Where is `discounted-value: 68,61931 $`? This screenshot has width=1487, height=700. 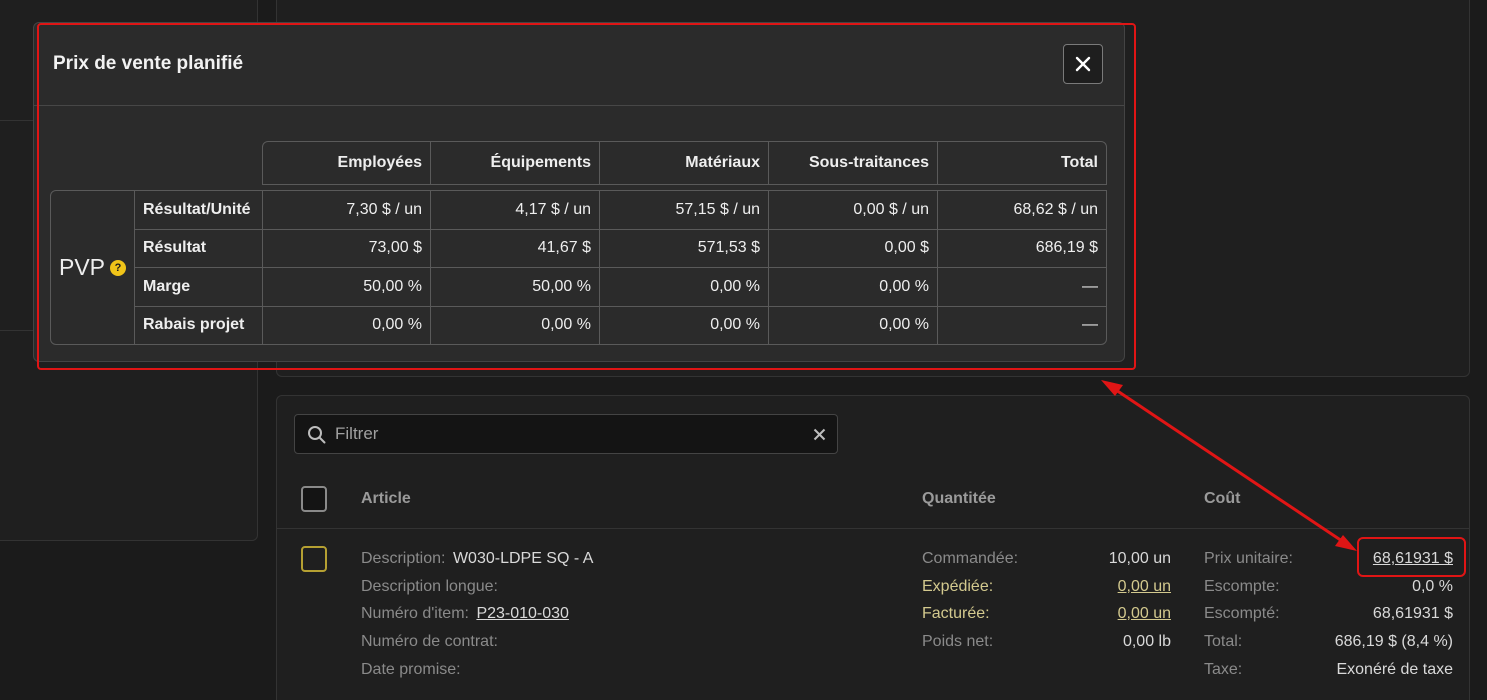
discounted-value: 68,61931 $ is located at coordinates (1412, 613).